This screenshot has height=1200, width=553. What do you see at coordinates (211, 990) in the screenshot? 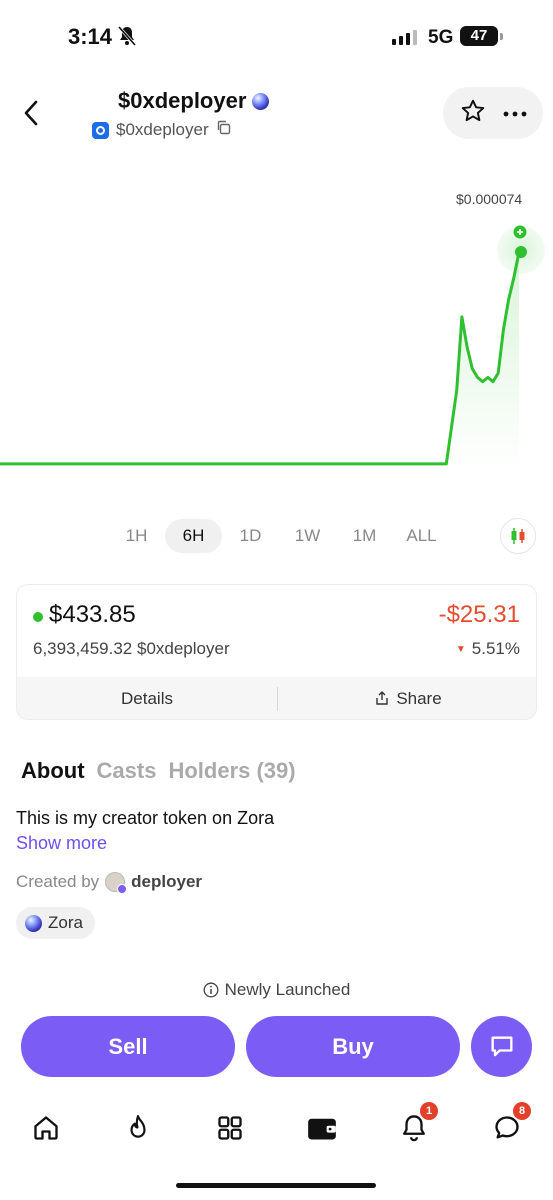
I see `info-icon` at bounding box center [211, 990].